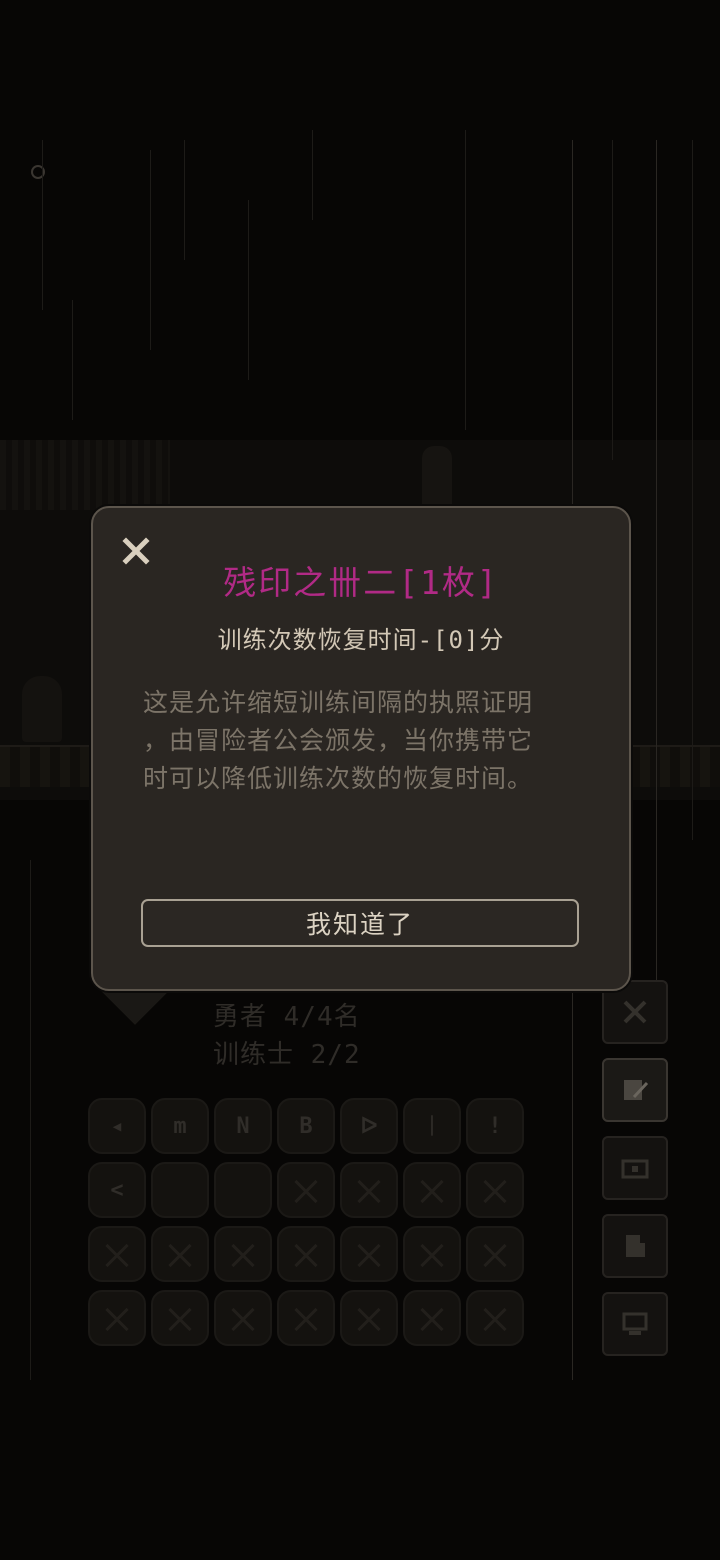  I want to click on storage-button, so click(635, 1168).